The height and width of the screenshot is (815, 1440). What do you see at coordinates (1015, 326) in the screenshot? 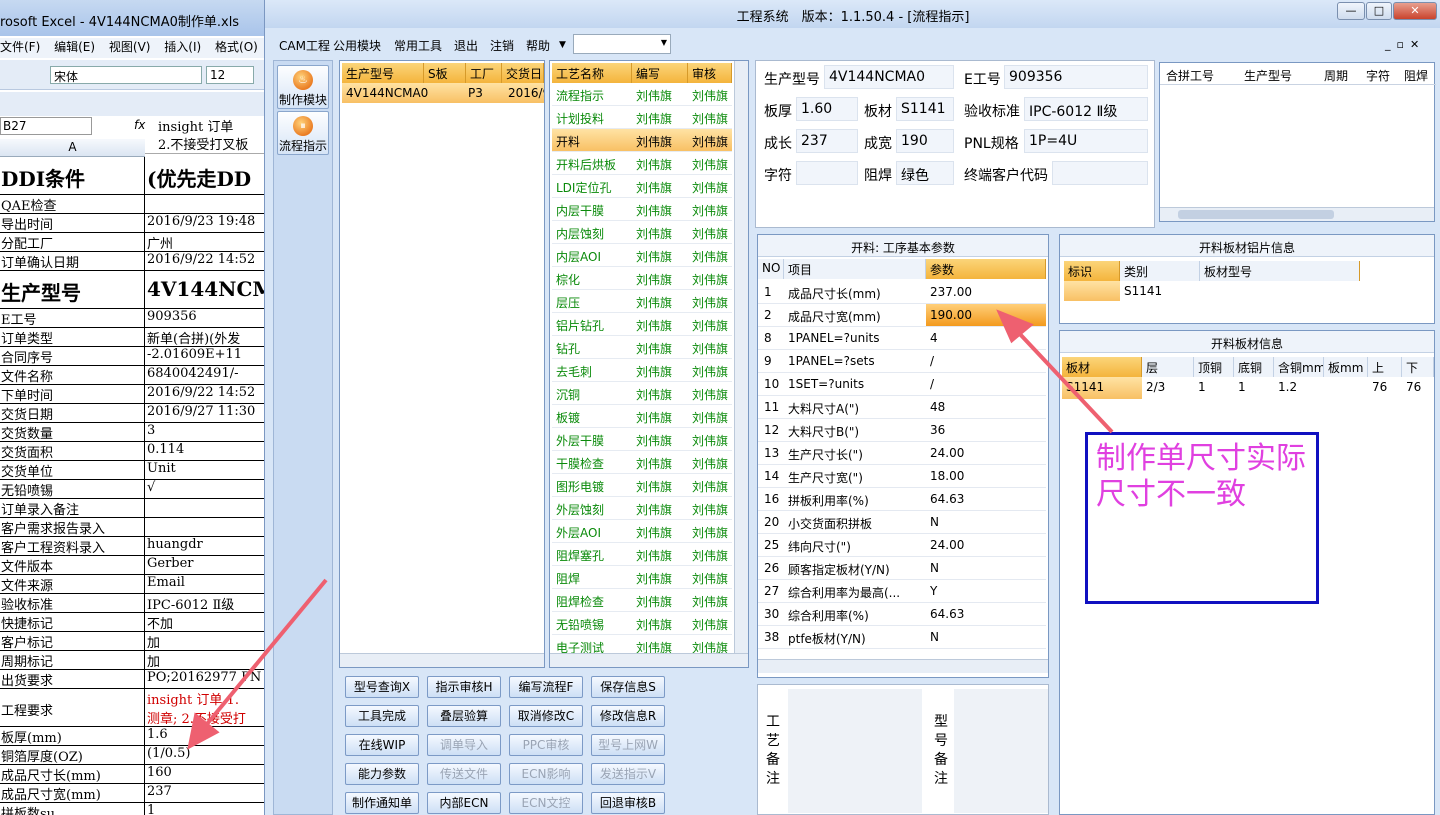
I see `arrow-head-param` at bounding box center [1015, 326].